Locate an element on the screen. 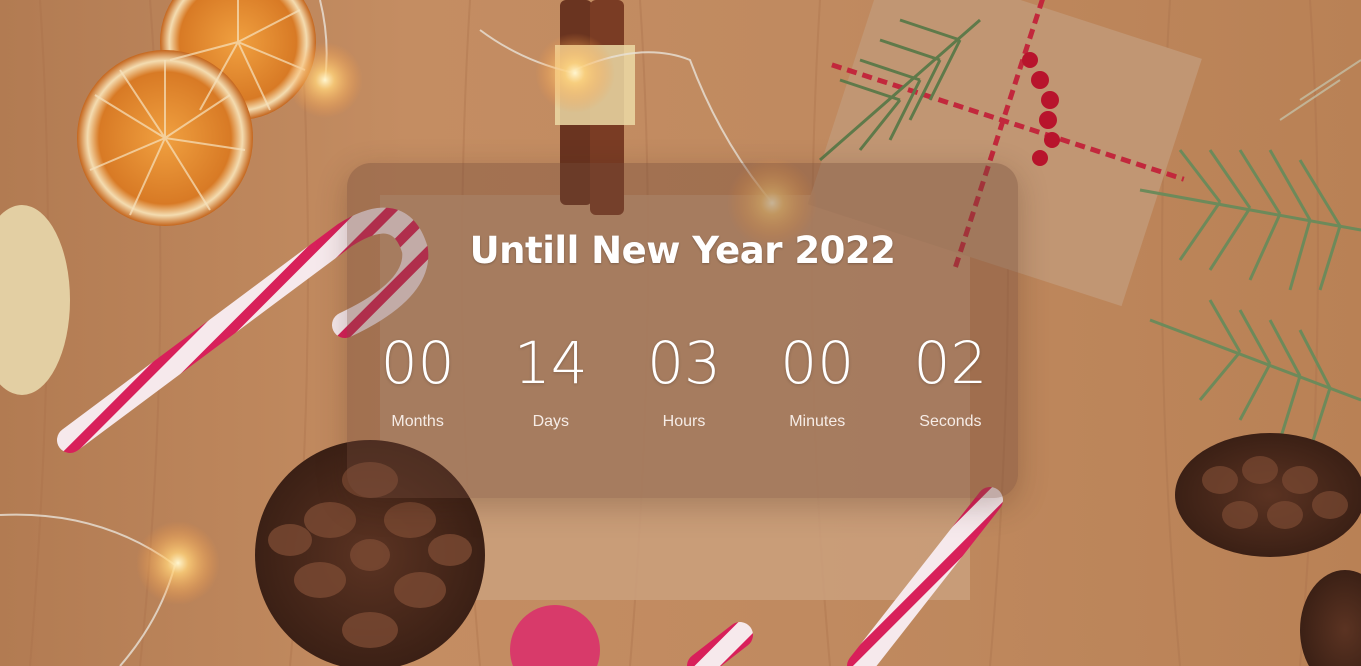 Image resolution: width=1361 pixels, height=666 pixels. seconds-value: 02 is located at coordinates (950, 363).